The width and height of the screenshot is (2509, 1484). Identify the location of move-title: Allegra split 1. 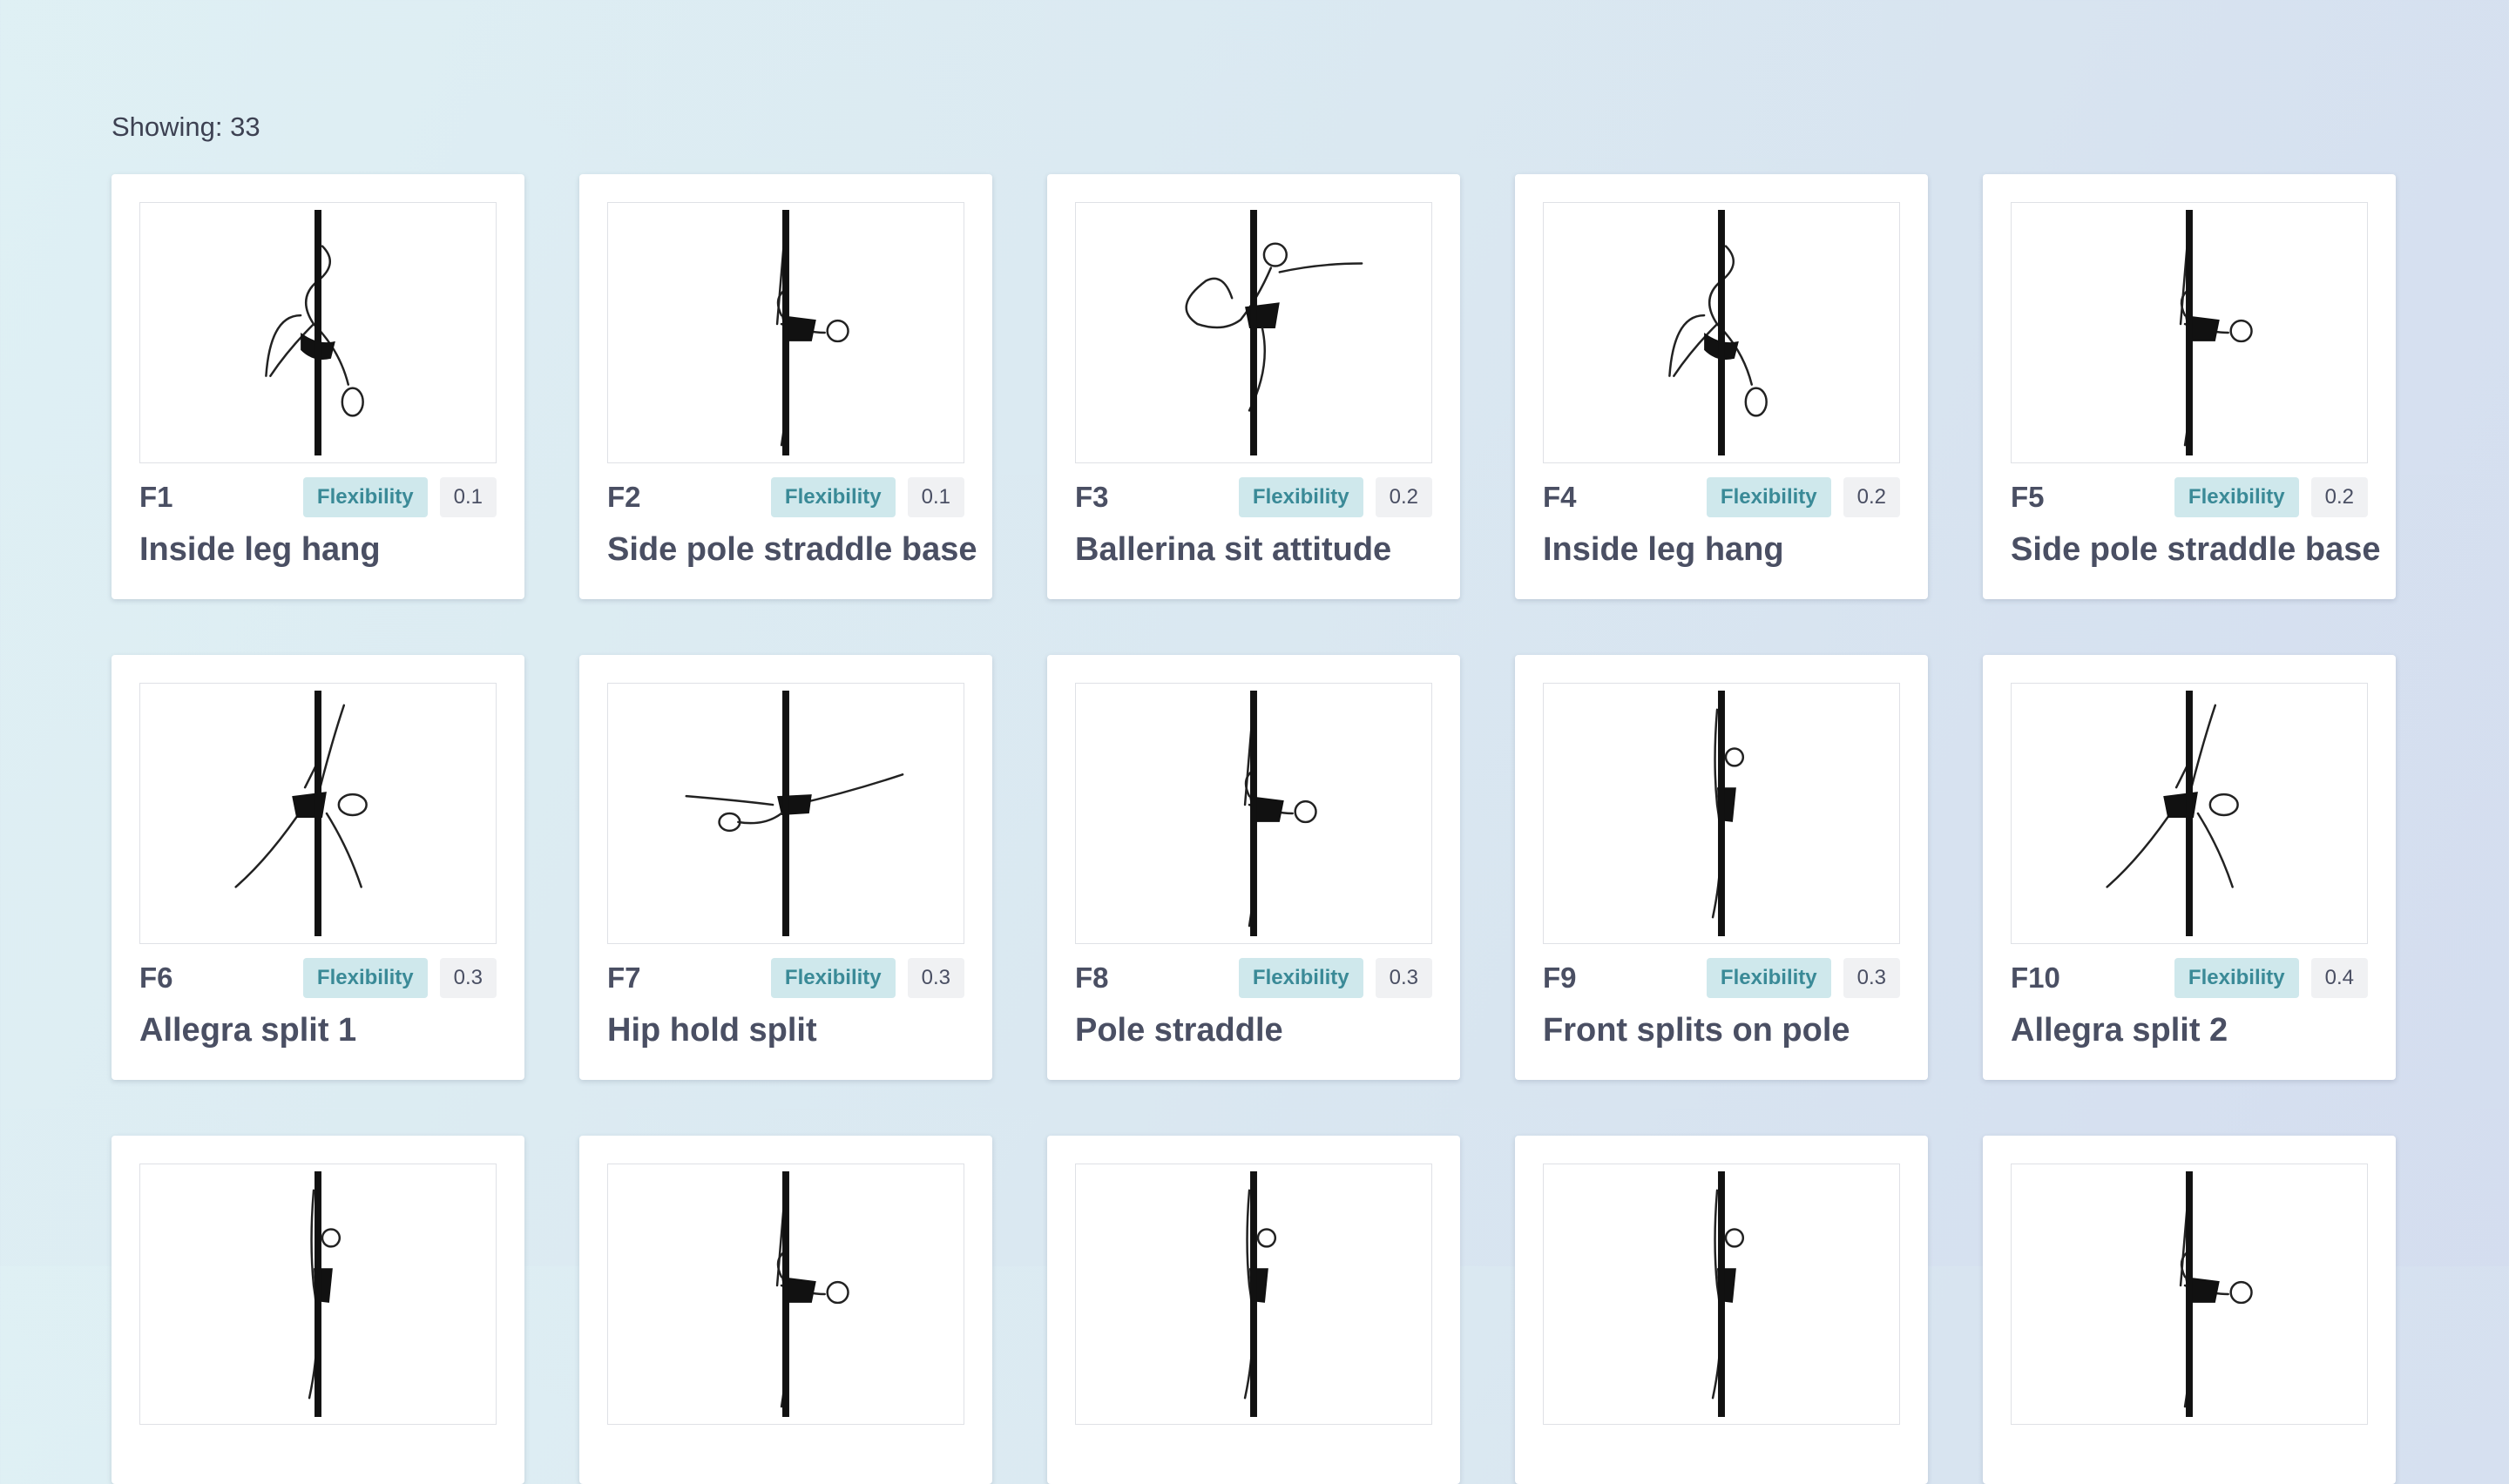
(248, 1030).